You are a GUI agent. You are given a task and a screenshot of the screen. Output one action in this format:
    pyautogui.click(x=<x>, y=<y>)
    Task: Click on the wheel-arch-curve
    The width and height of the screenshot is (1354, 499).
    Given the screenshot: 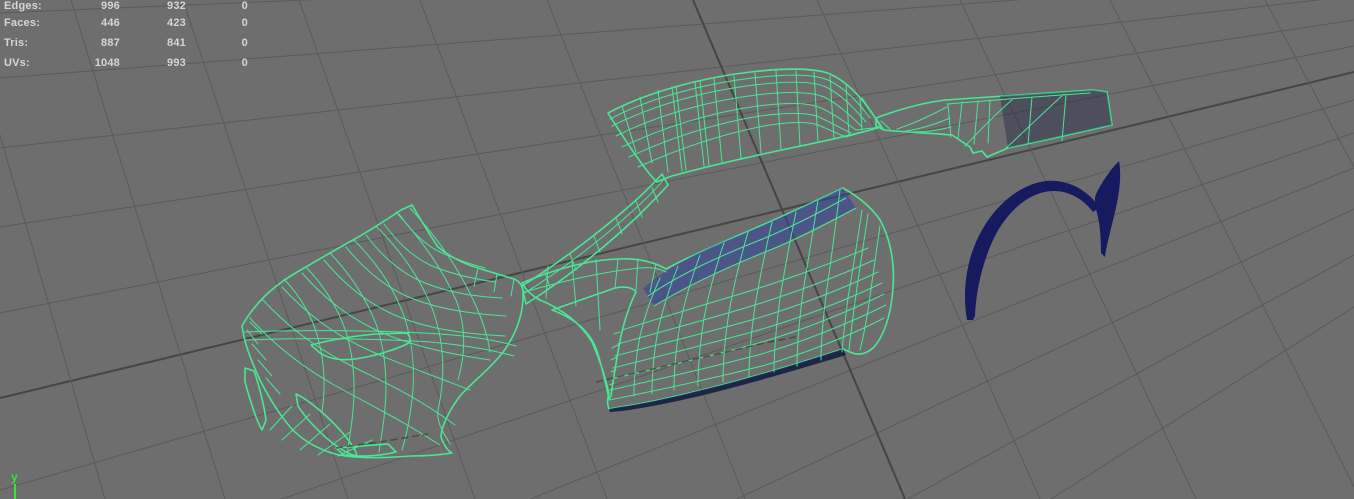 What is the action you would take?
    pyautogui.click(x=1042, y=240)
    